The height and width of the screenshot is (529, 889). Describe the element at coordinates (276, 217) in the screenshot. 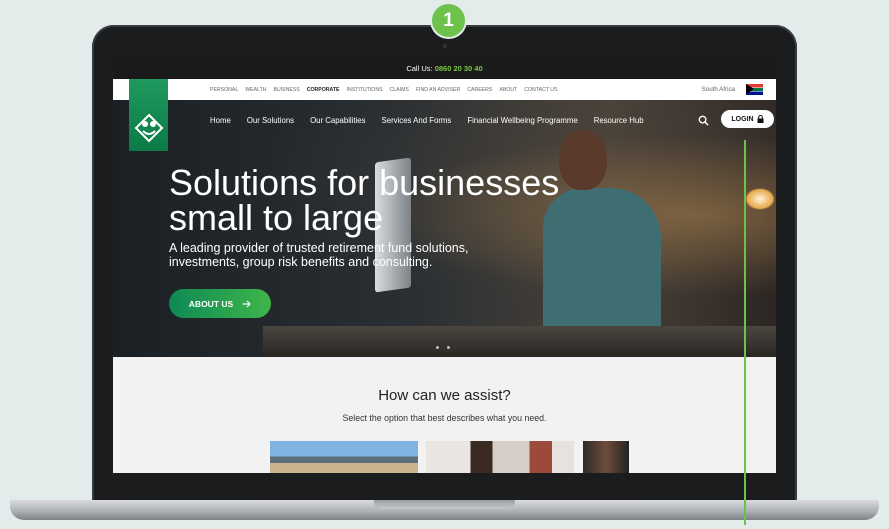

I see `hero-title-line-2: small to large` at that location.